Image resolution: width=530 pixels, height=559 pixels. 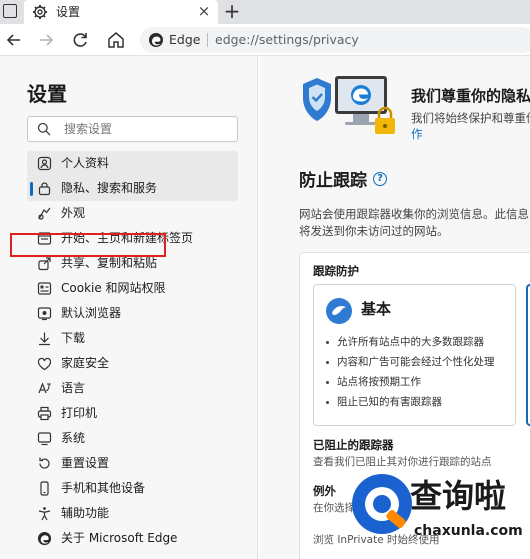 I want to click on home-icon, so click(x=116, y=40).